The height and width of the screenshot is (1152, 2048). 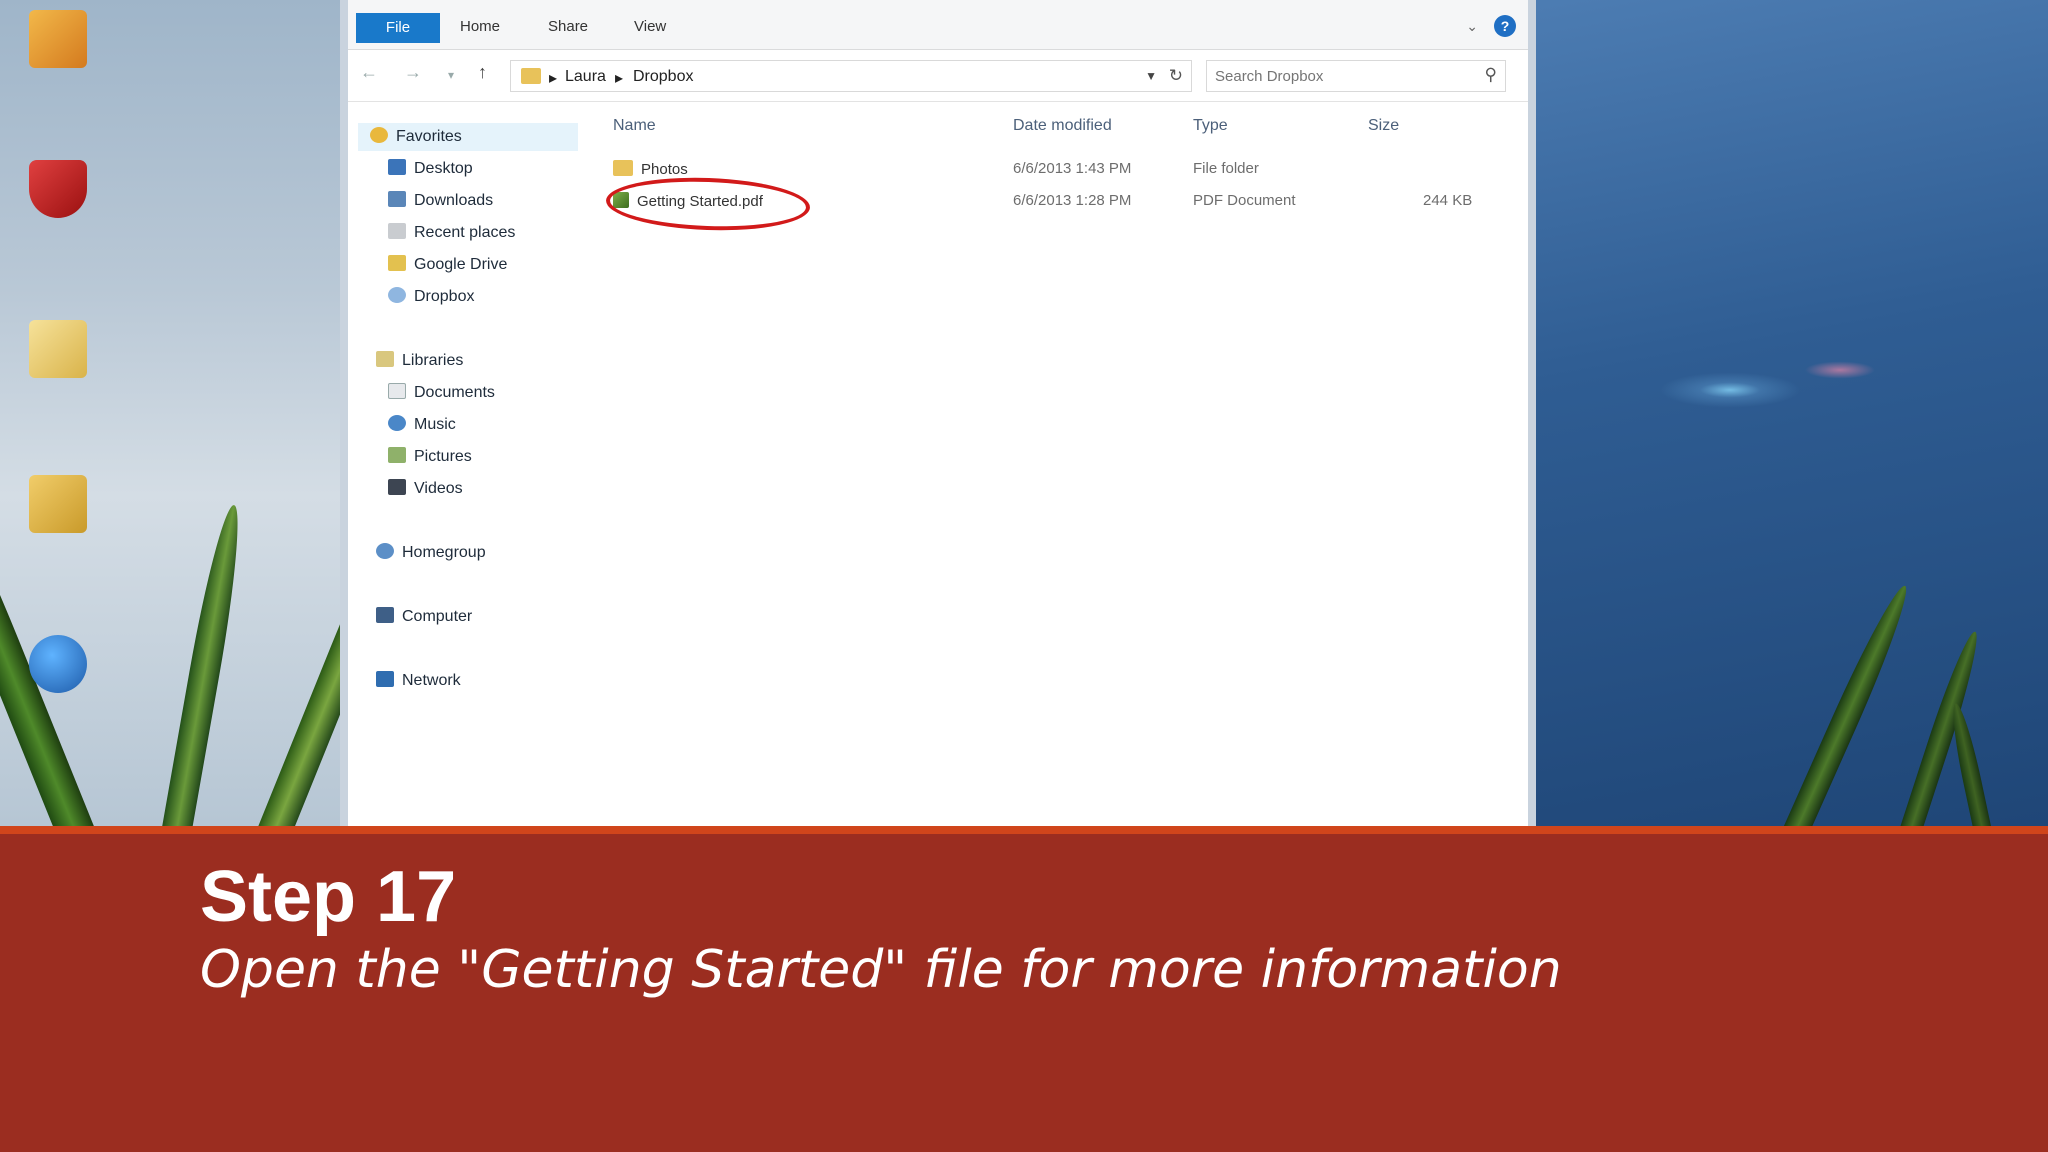 I want to click on expand-ribbon-icon: ⌄, so click(x=1472, y=26).